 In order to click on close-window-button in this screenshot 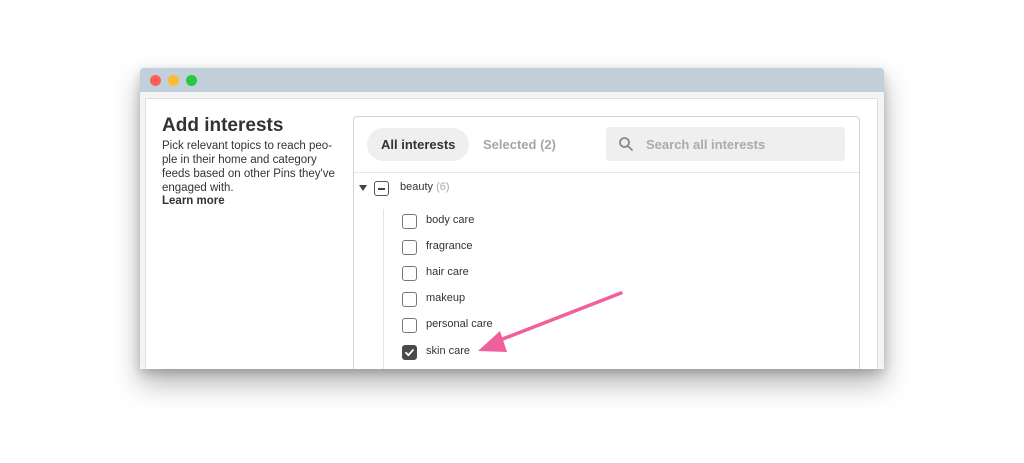, I will do `click(155, 80)`.